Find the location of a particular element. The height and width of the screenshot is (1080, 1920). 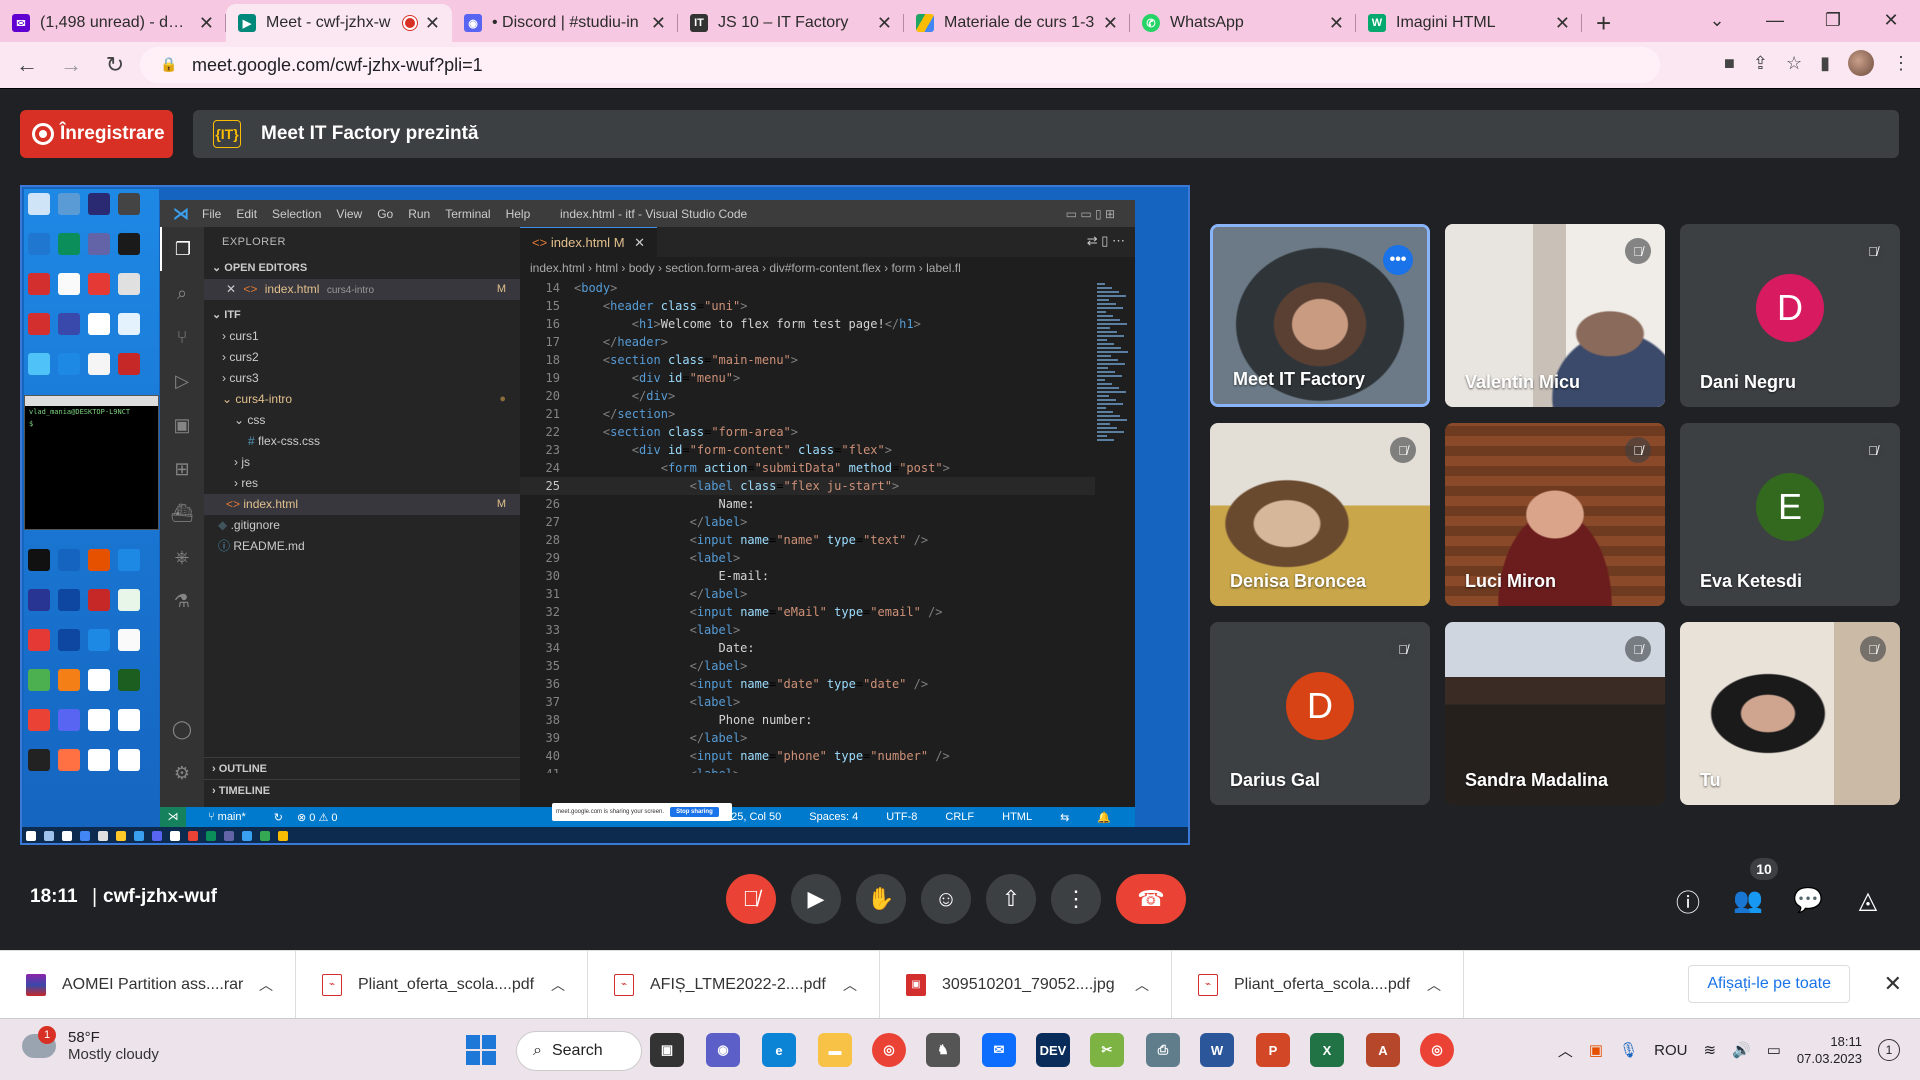

participant-tile: ••• Meet IT Factory is located at coordinates (1320, 315).